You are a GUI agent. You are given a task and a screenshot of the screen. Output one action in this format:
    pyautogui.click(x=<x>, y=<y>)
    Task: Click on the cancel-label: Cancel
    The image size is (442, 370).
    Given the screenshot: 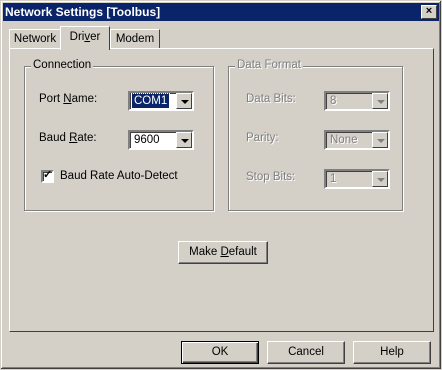 What is the action you would take?
    pyautogui.click(x=306, y=352)
    